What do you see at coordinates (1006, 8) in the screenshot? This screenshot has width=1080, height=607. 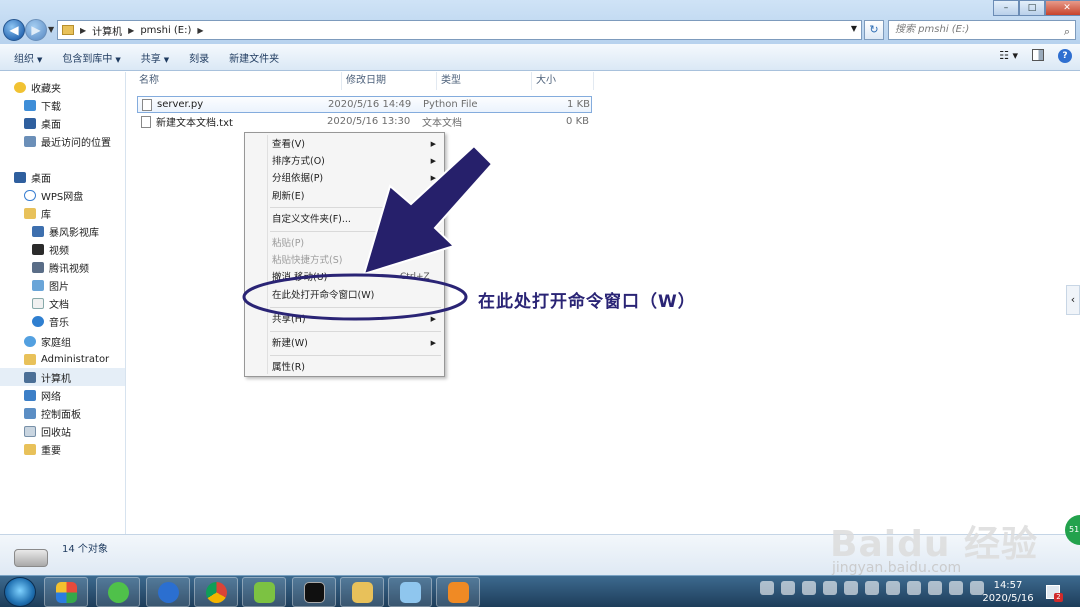 I see `minimize-button: –` at bounding box center [1006, 8].